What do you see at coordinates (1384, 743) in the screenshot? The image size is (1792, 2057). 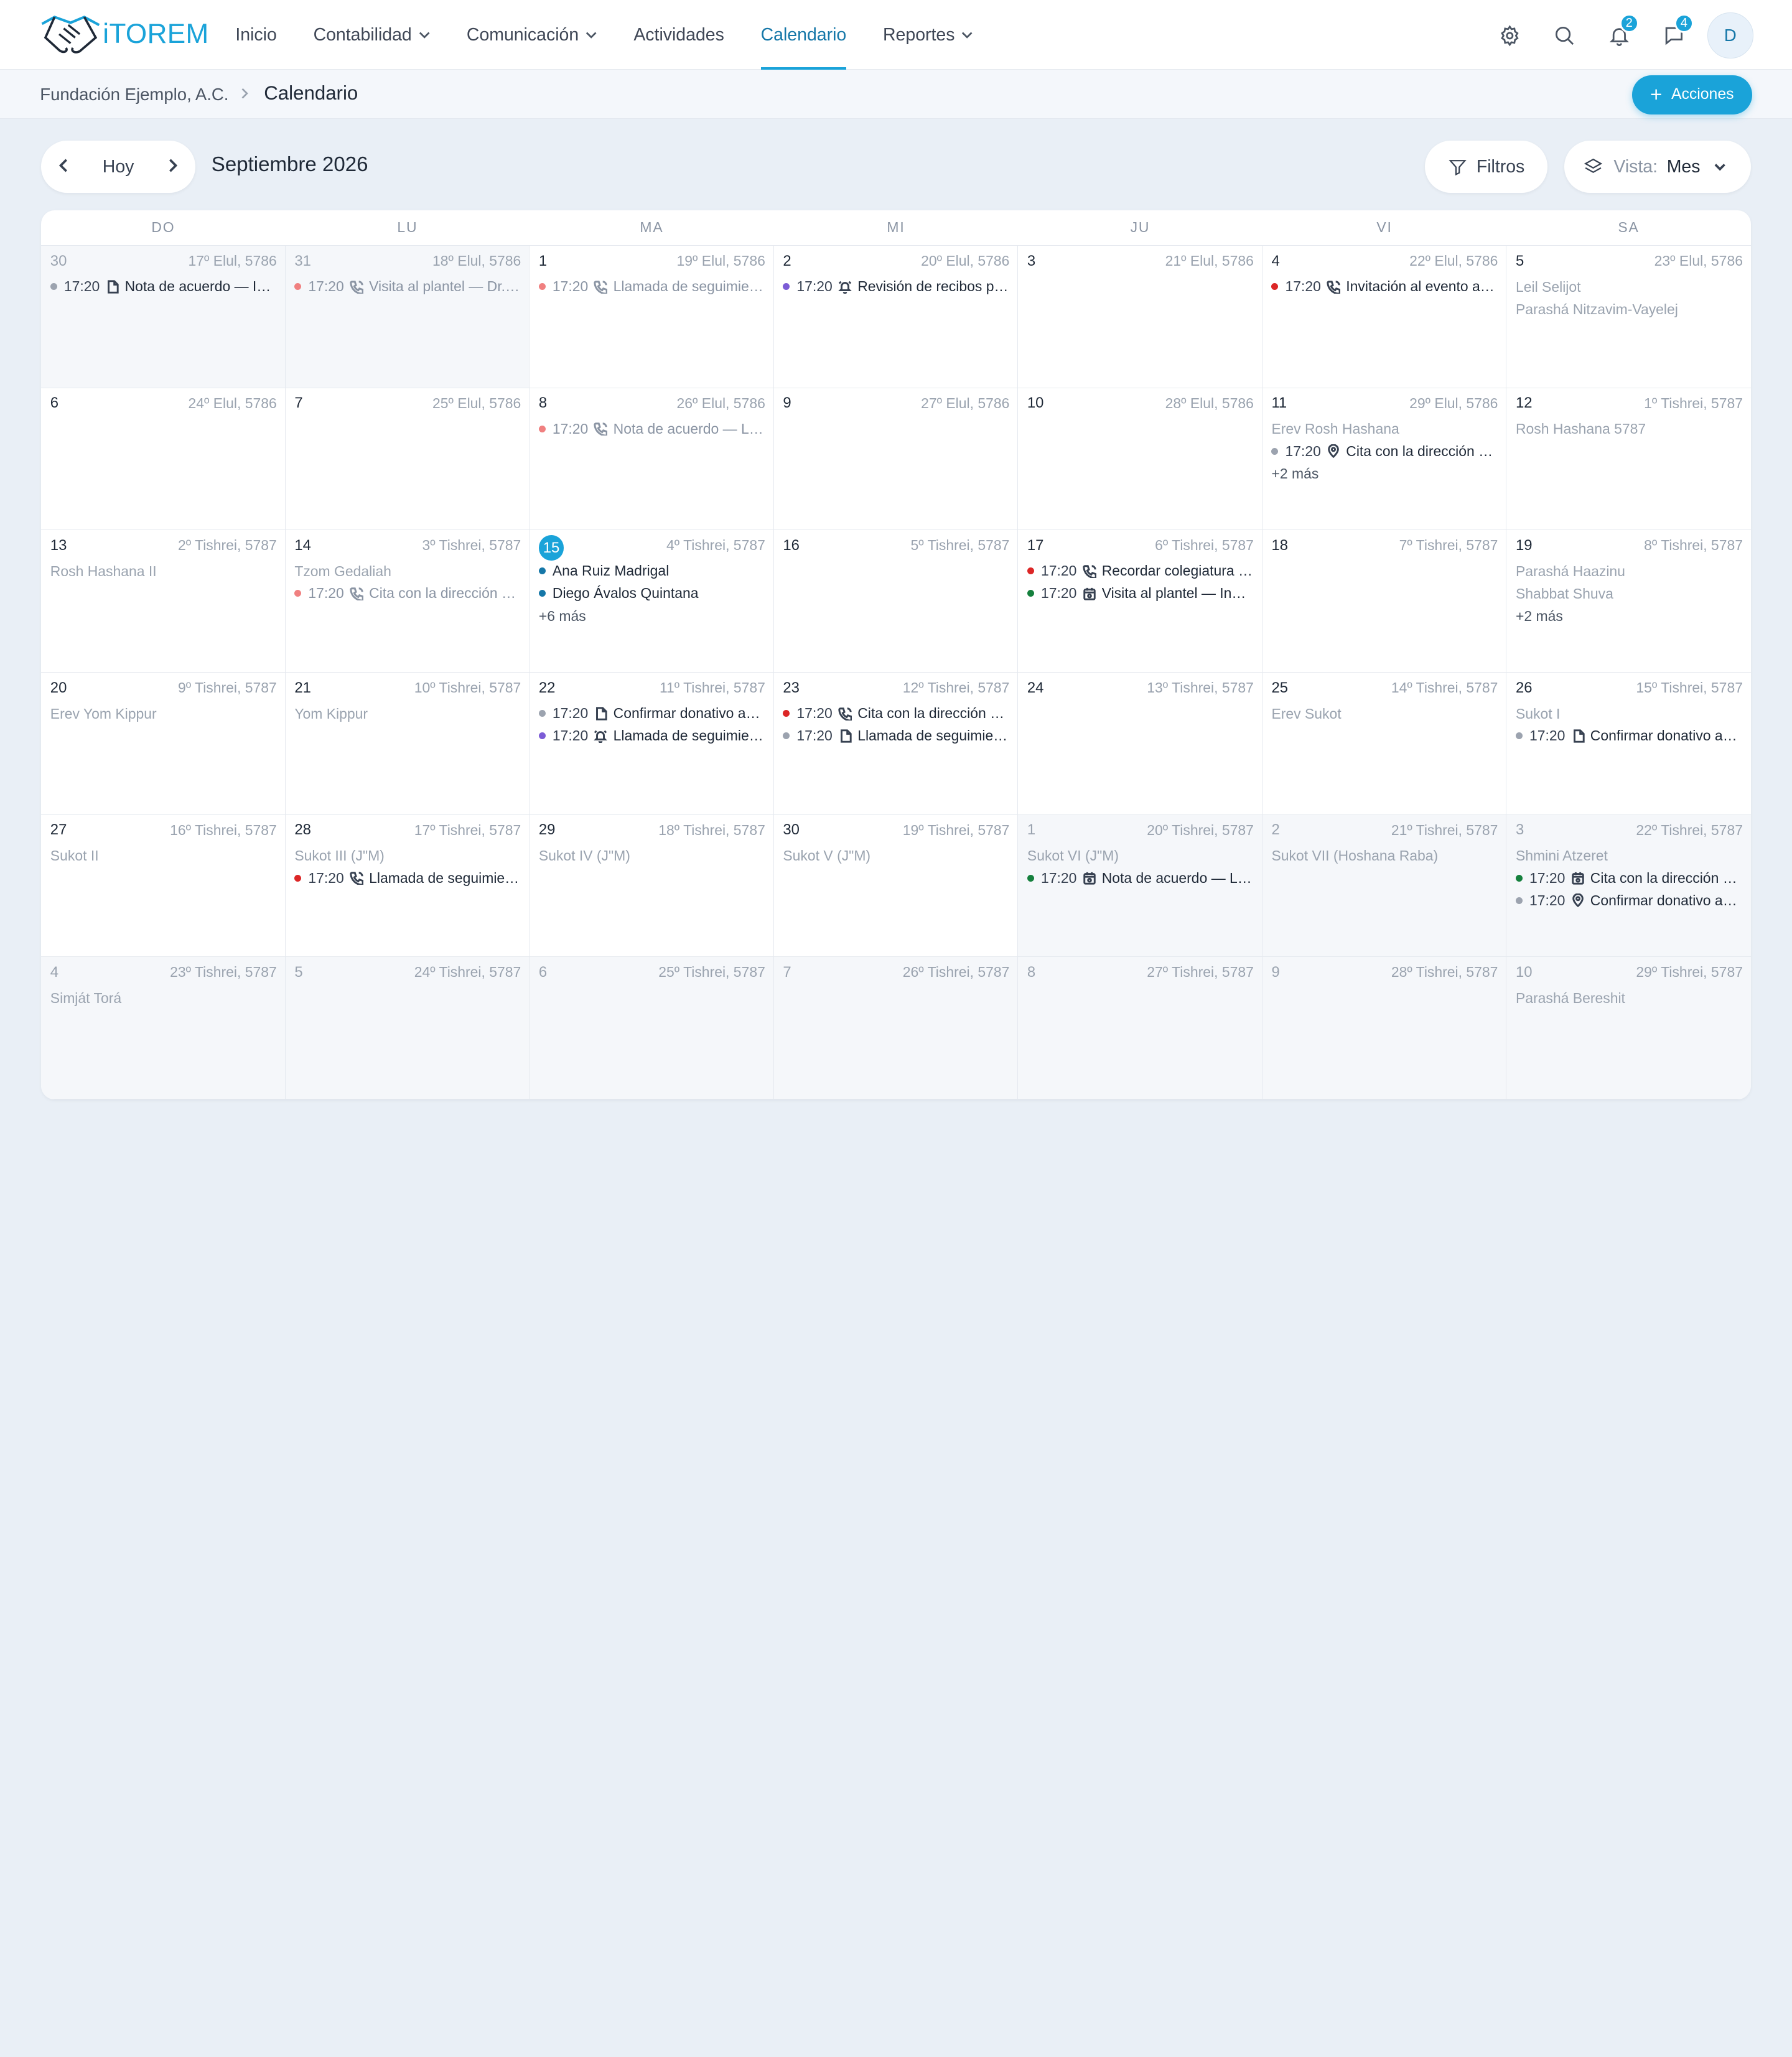 I see `day-cell: 25 14º Tishrei, 5787 Erev Sukot` at bounding box center [1384, 743].